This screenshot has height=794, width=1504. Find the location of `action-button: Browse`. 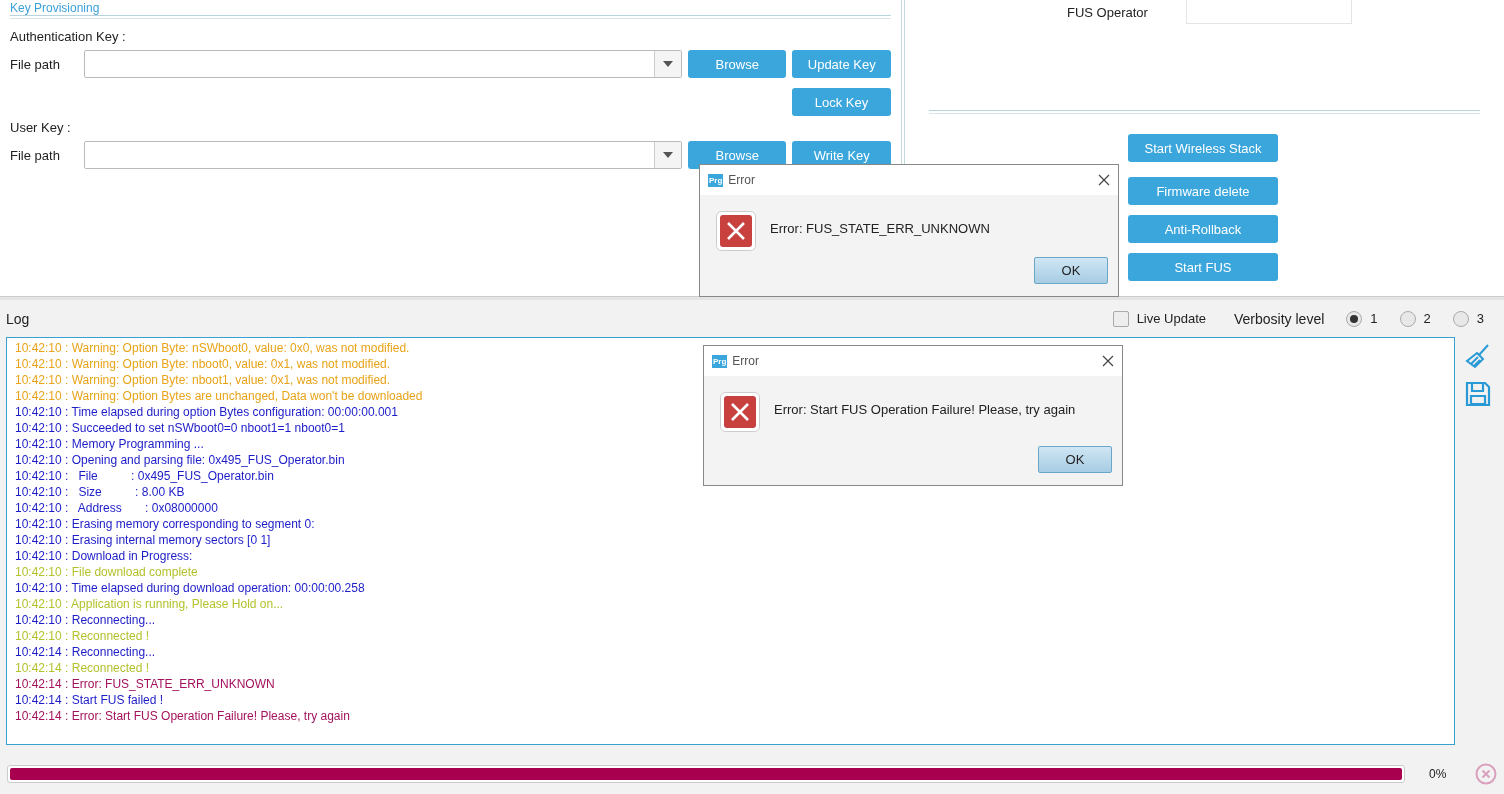

action-button: Browse is located at coordinates (737, 64).